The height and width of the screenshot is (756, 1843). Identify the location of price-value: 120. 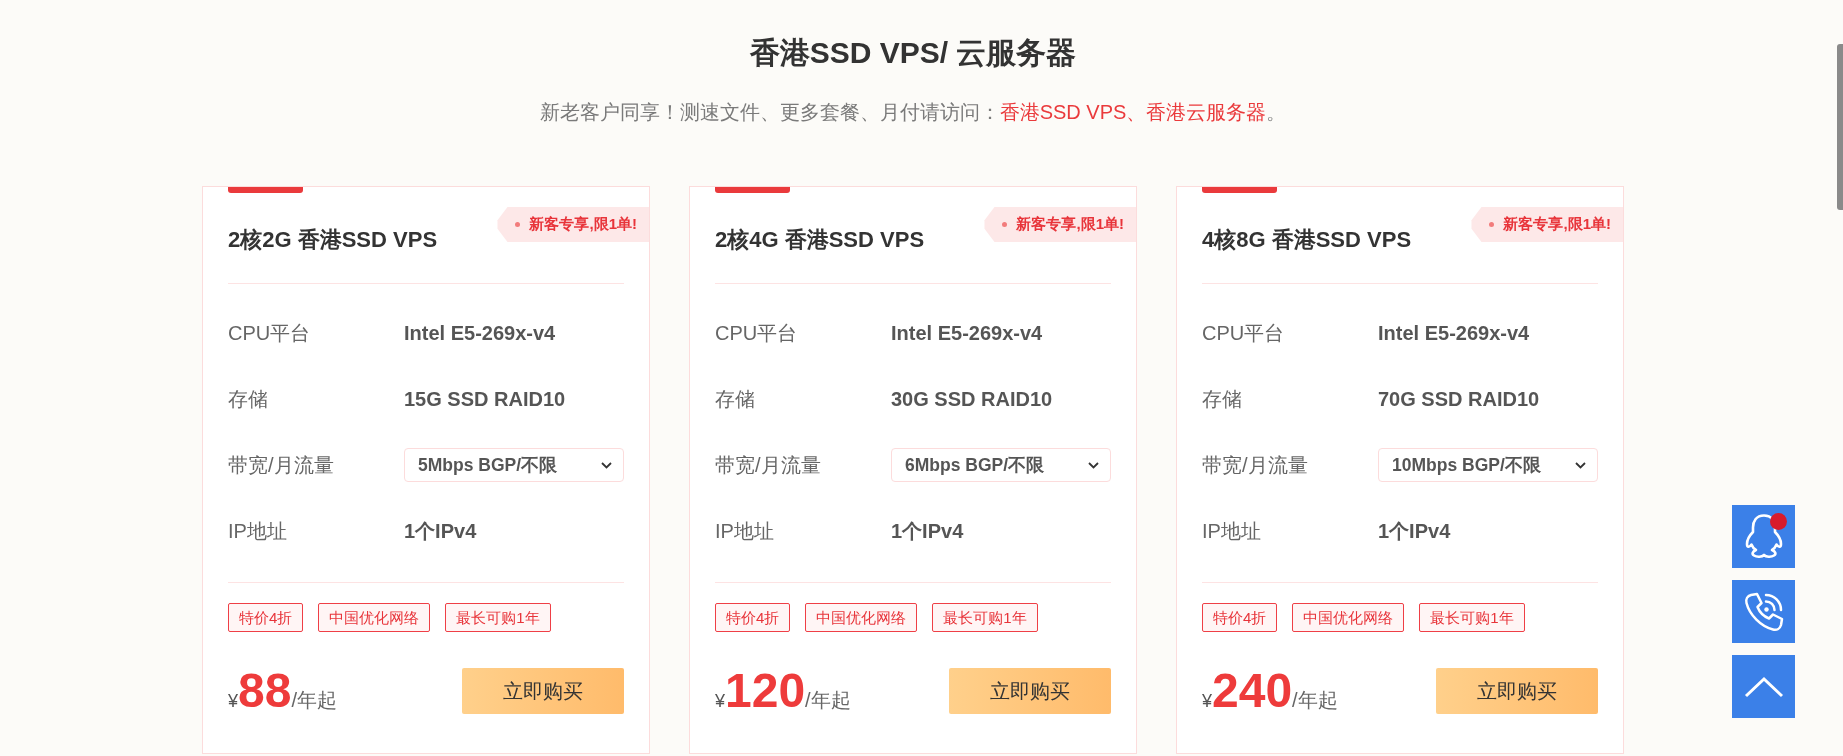
(765, 691).